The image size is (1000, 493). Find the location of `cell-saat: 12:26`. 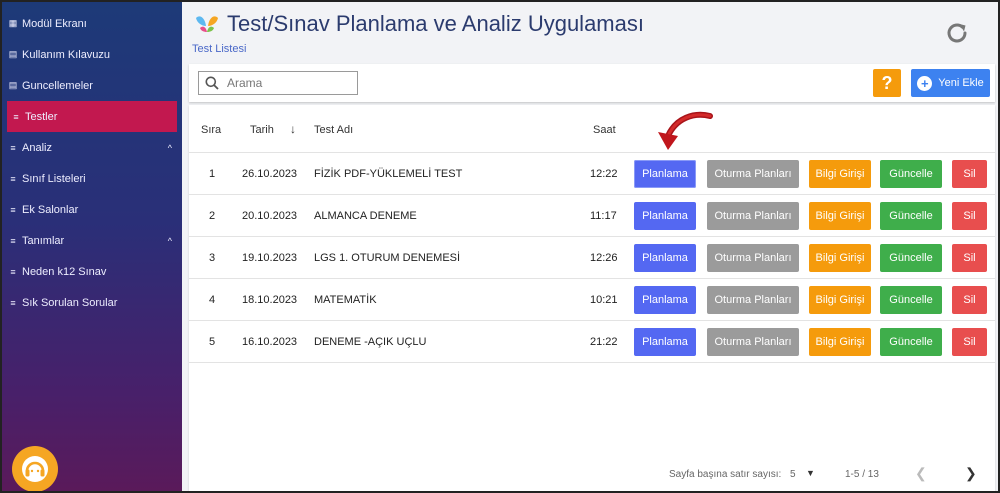

cell-saat: 12:26 is located at coordinates (604, 258).